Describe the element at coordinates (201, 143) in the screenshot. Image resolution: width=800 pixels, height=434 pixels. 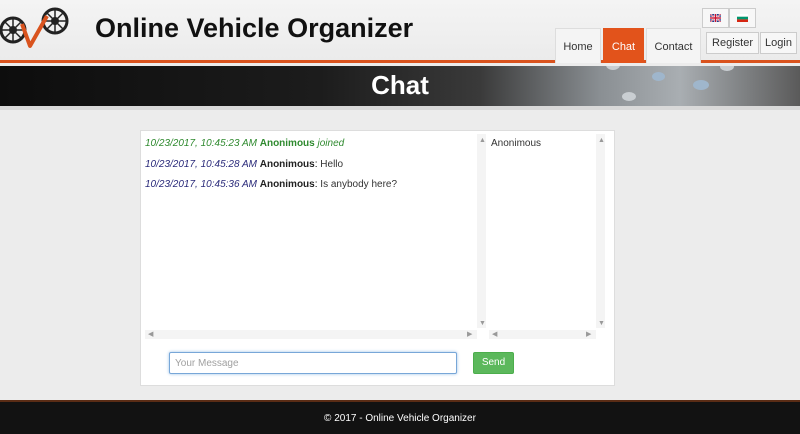
I see `message-timestamp: 10/23/2017, 10:45:23 AM` at that location.